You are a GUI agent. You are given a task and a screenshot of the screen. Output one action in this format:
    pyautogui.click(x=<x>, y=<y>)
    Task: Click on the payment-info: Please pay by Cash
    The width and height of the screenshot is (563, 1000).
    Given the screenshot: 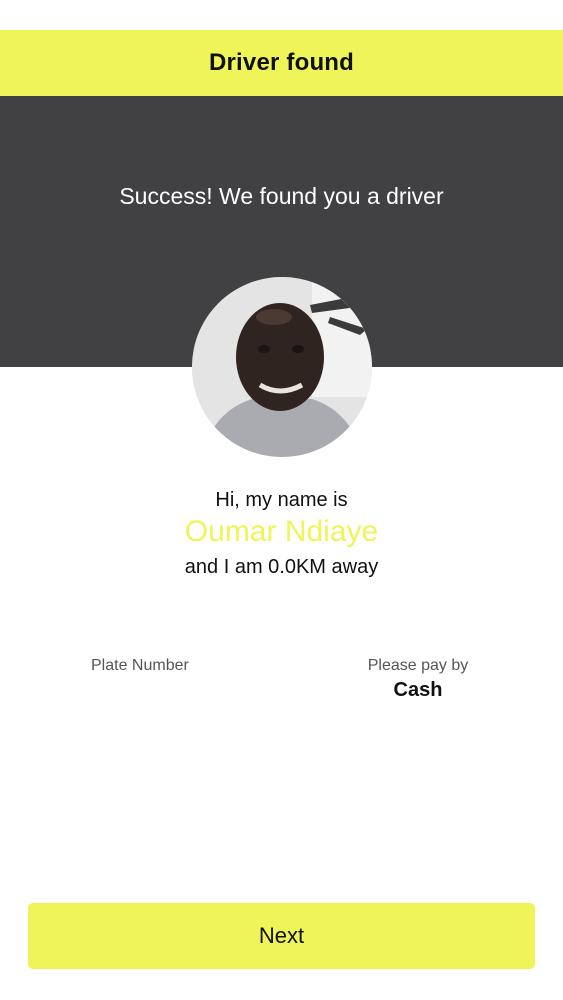 What is the action you would take?
    pyautogui.click(x=418, y=679)
    